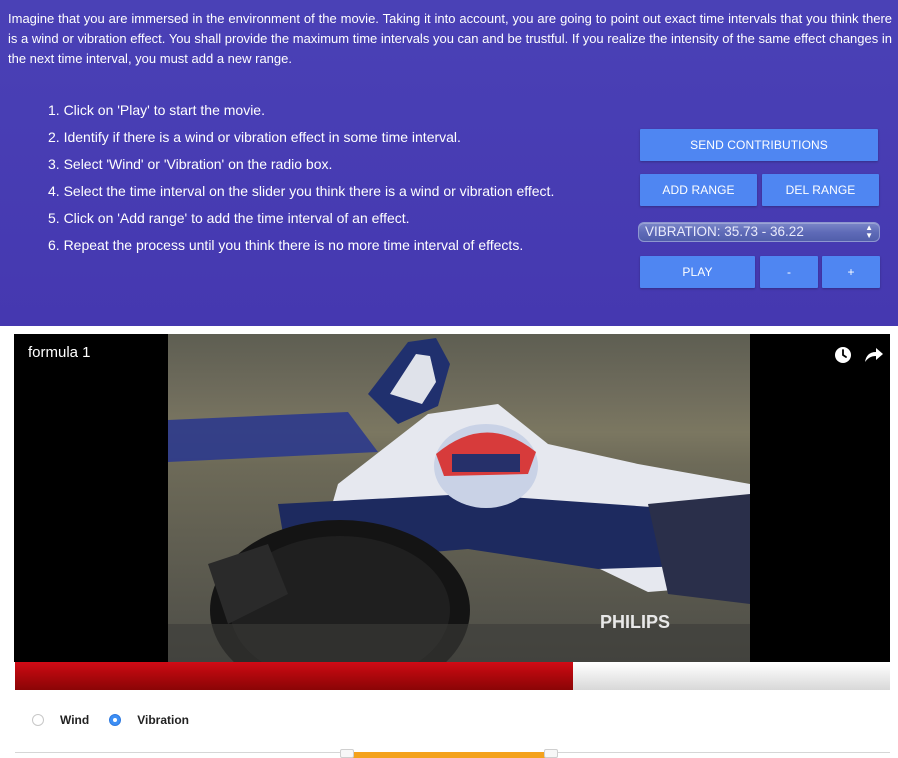 Image resolution: width=898 pixels, height=758 pixels. Describe the element at coordinates (59, 352) in the screenshot. I see `video-title: formula 1` at that location.